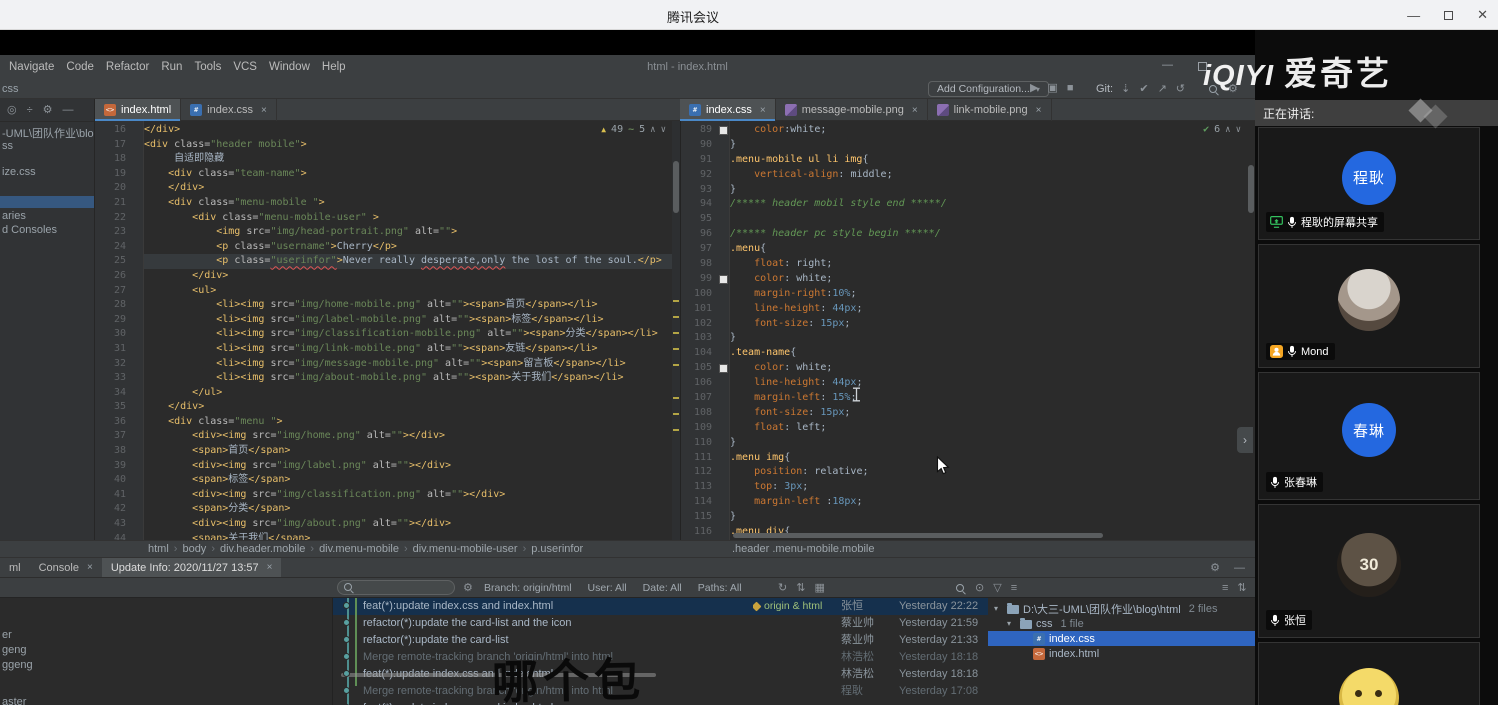 The image size is (1498, 705). What do you see at coordinates (158, 549) in the screenshot?
I see `breadcrumb-item: html` at bounding box center [158, 549].